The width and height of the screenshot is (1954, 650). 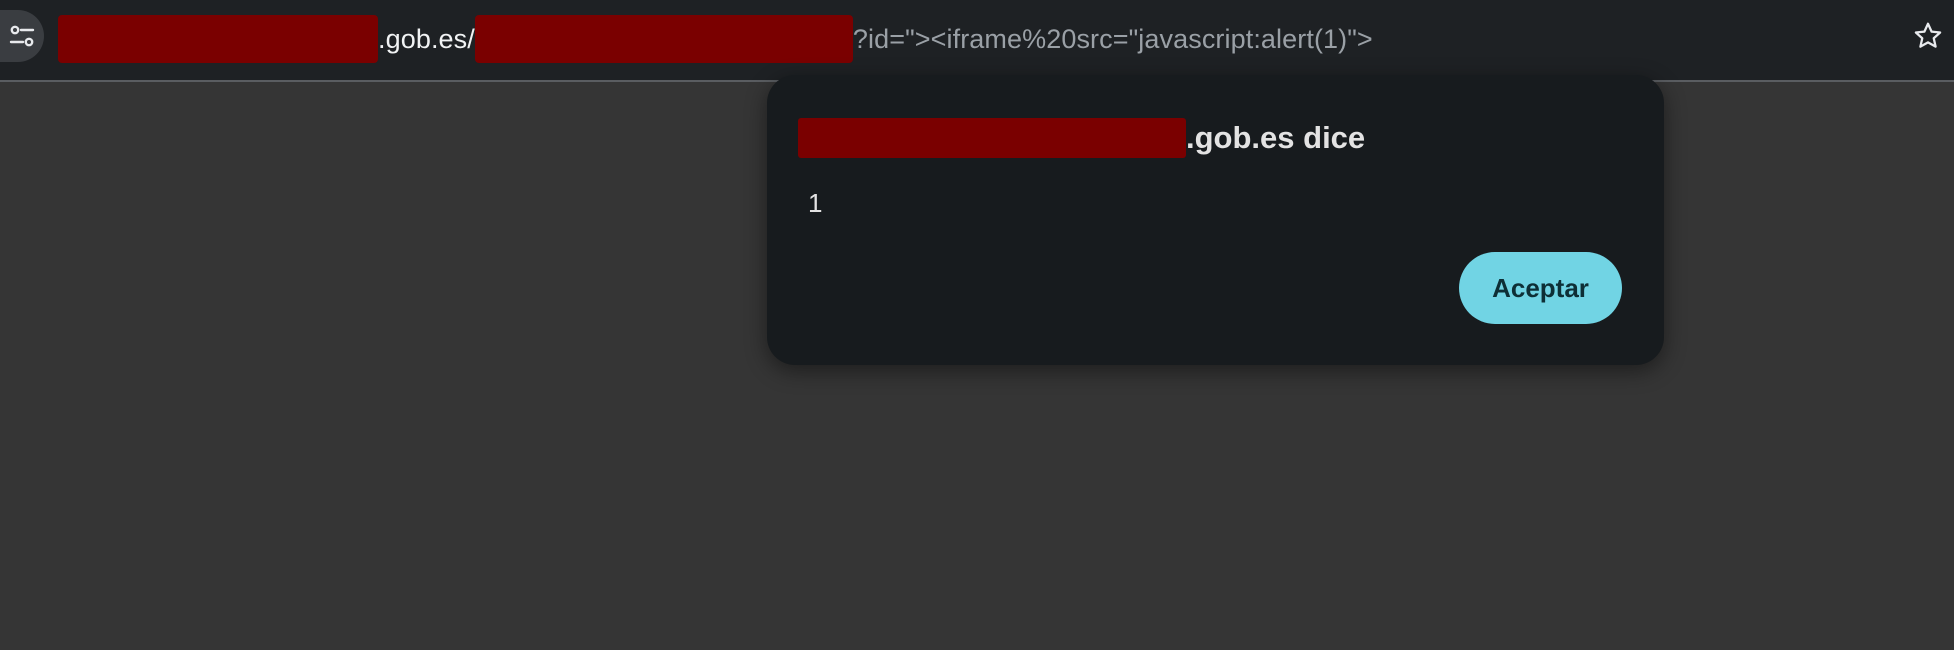 I want to click on redacted-subdomain, so click(x=218, y=39).